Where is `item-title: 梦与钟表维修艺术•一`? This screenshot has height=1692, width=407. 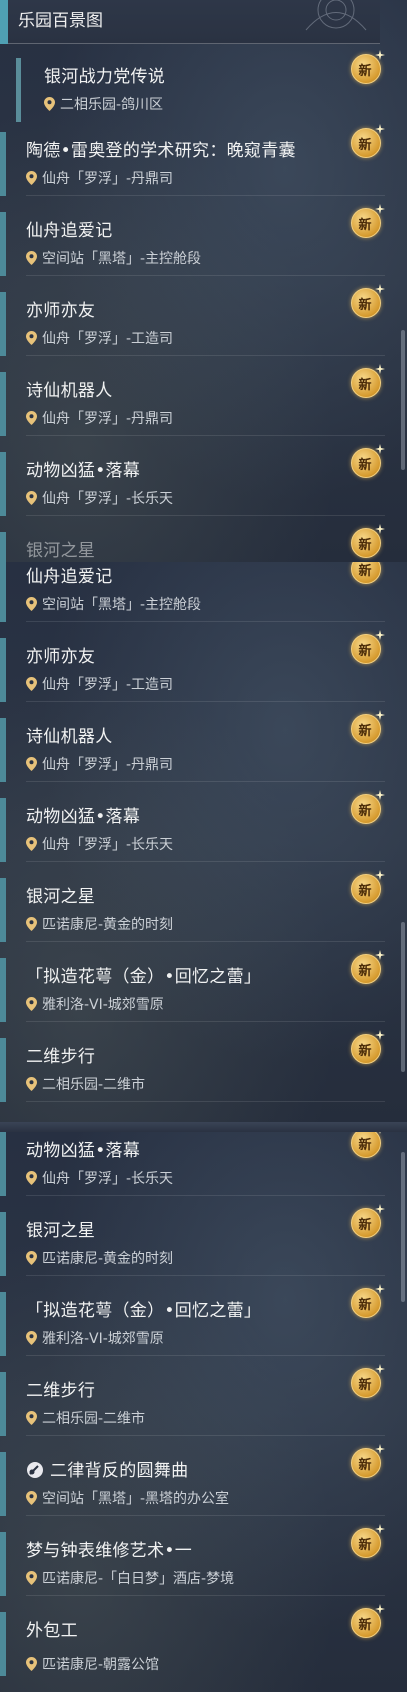 item-title: 梦与钟表维修艺术•一 is located at coordinates (109, 1551).